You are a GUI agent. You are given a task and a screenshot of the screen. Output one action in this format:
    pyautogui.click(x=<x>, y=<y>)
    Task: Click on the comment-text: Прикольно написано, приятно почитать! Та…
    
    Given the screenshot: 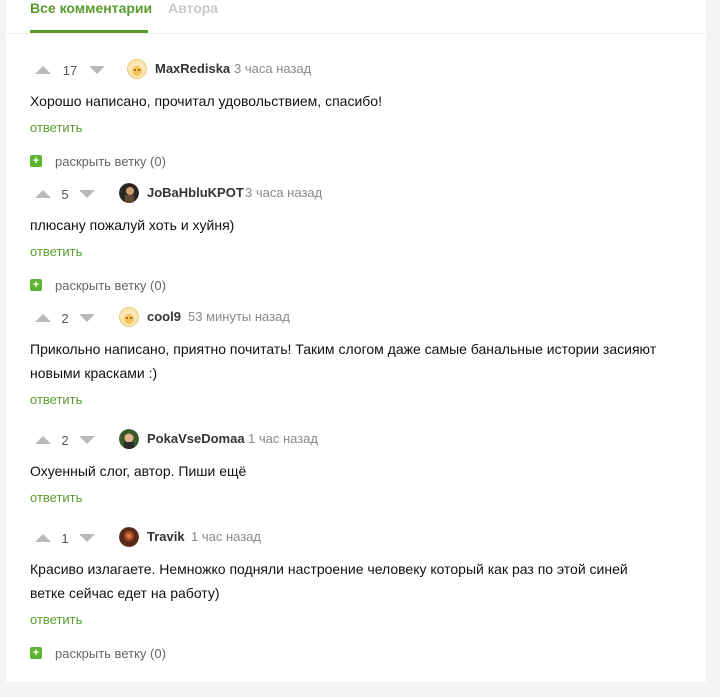 What is the action you would take?
    pyautogui.click(x=355, y=361)
    